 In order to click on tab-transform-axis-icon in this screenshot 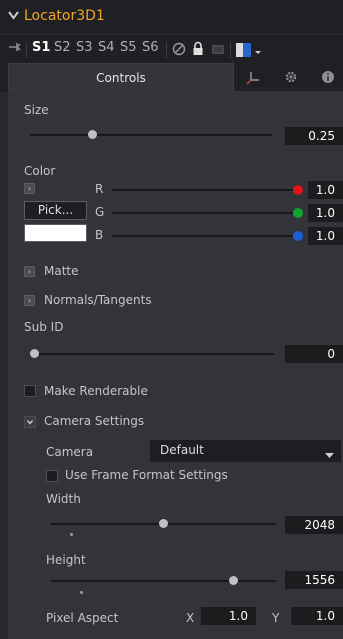, I will do `click(254, 77)`.